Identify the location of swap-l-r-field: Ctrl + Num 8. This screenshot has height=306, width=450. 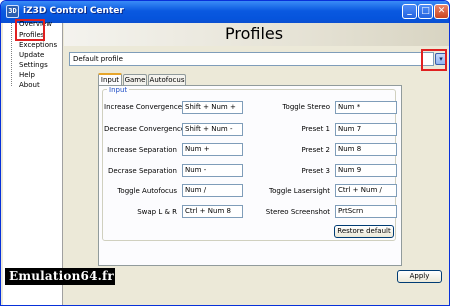
(212, 211).